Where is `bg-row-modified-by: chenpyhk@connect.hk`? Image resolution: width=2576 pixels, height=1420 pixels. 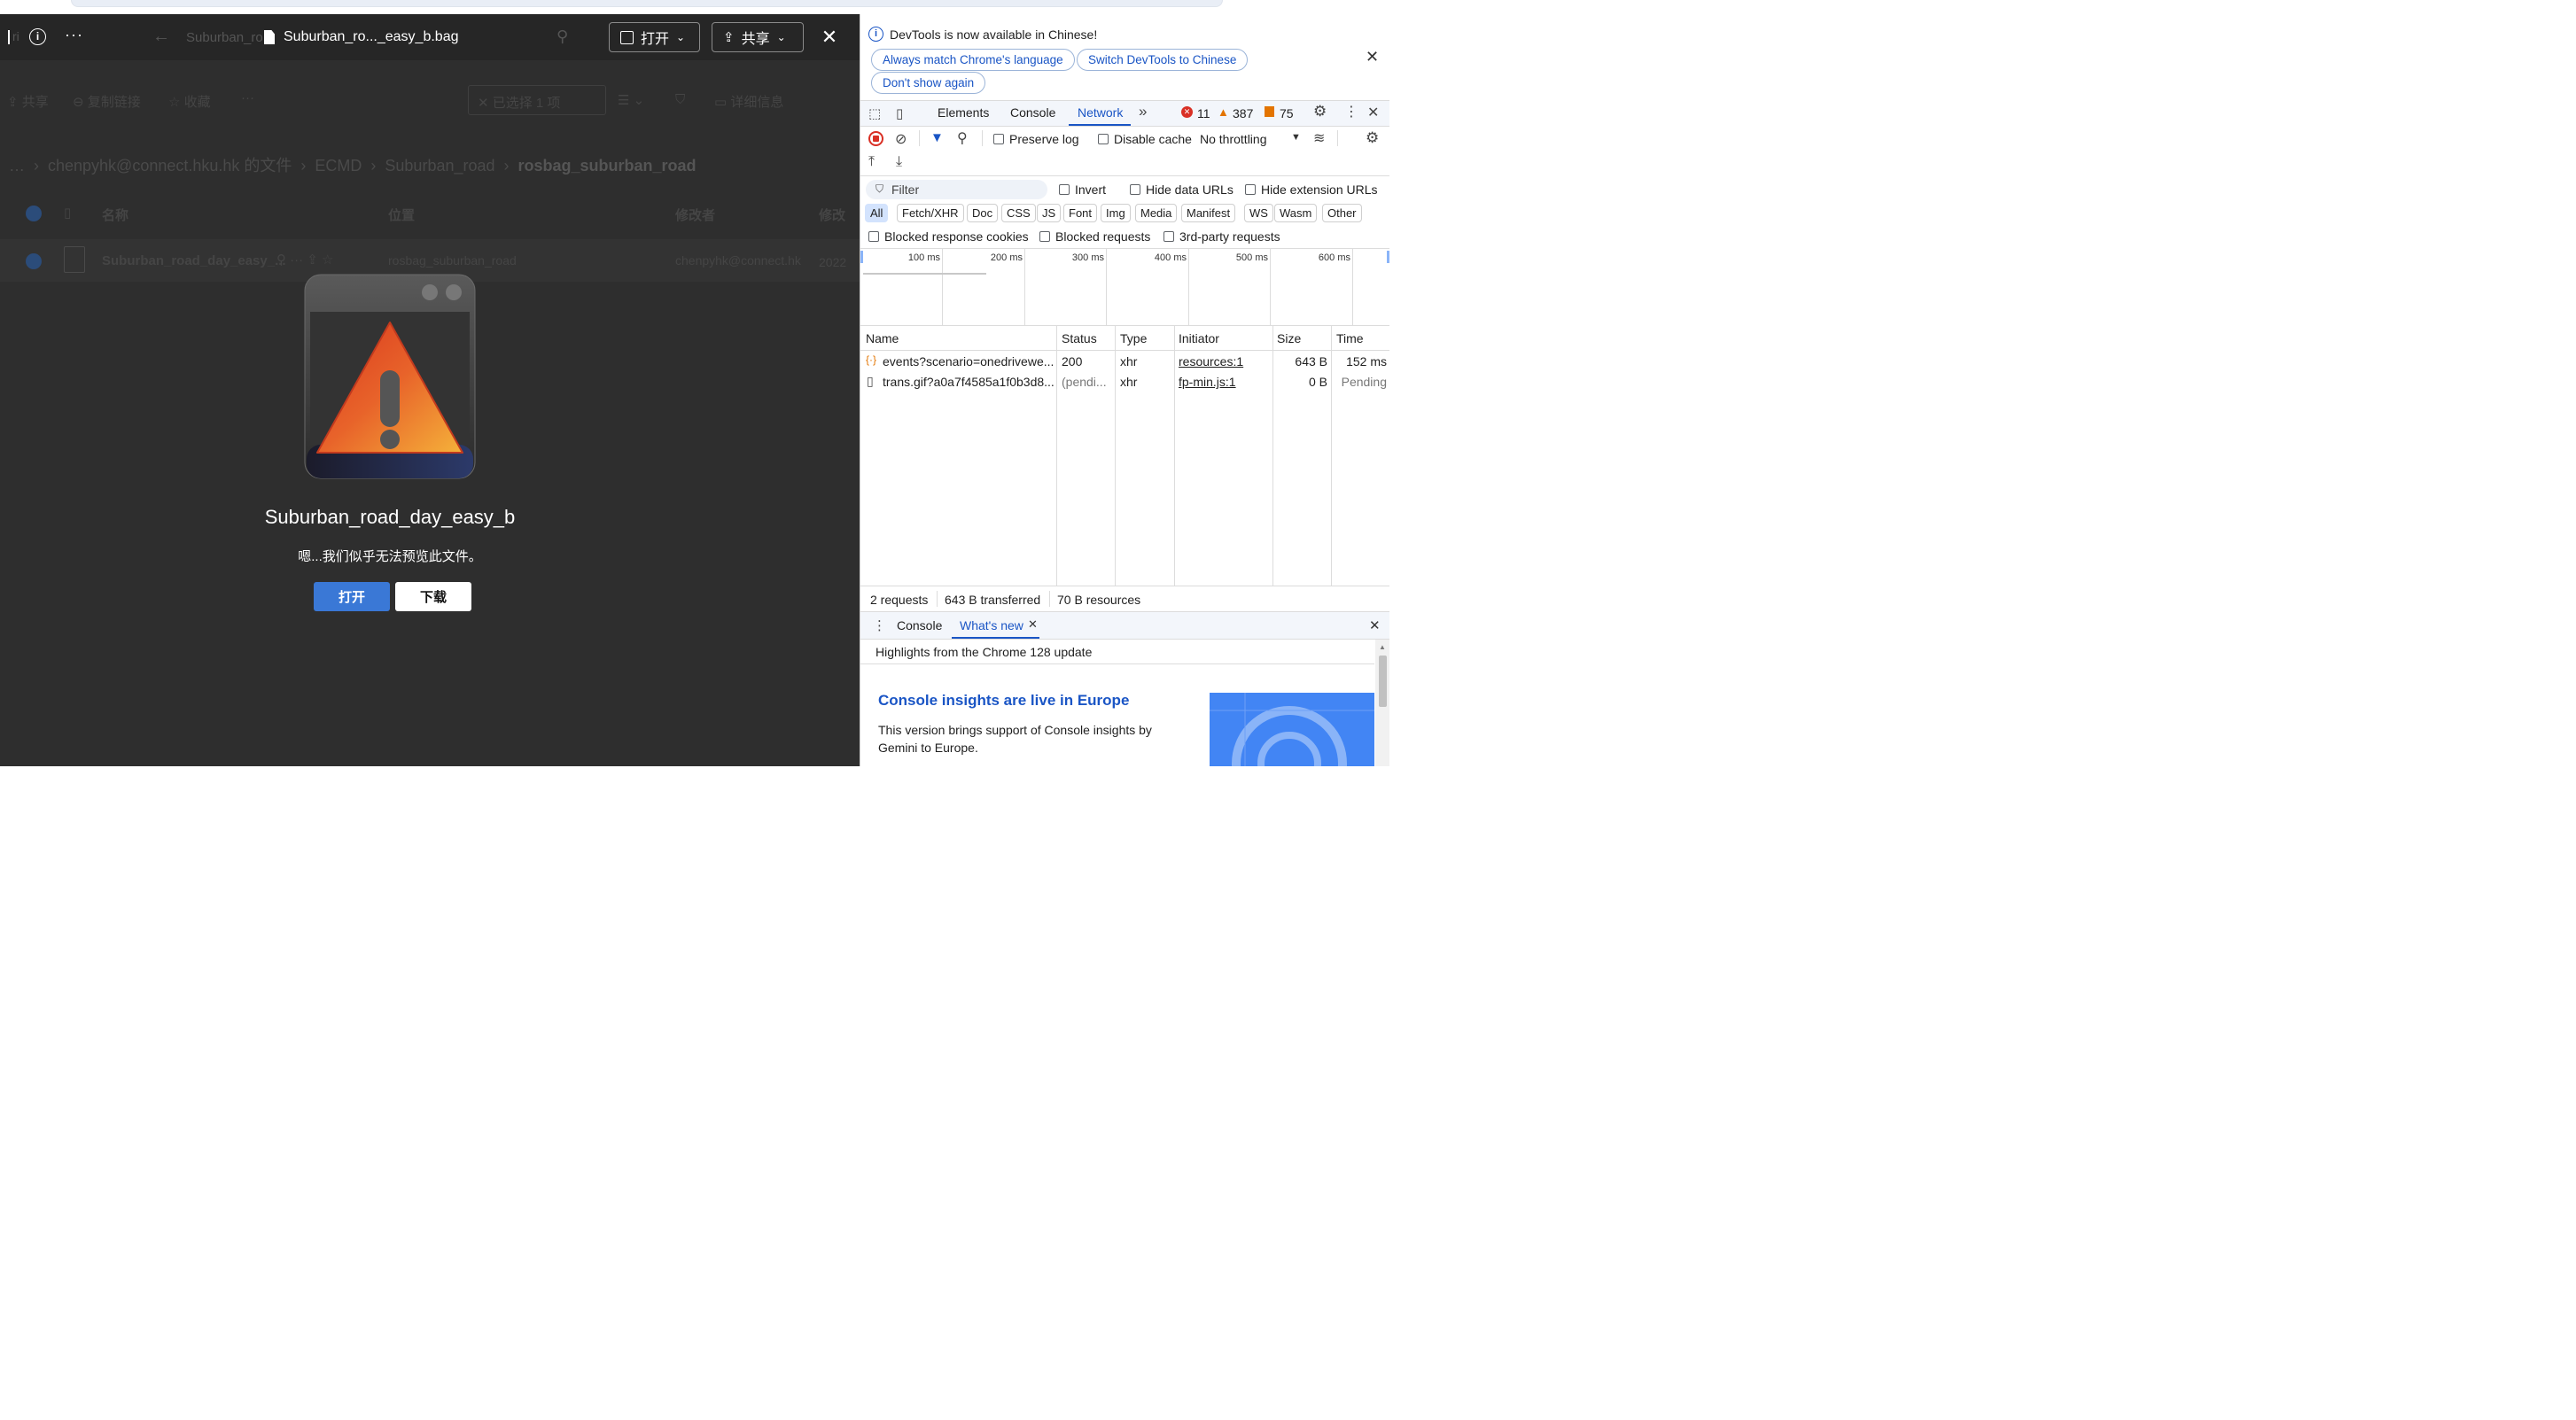 bg-row-modified-by: chenpyhk@connect.hk is located at coordinates (738, 260).